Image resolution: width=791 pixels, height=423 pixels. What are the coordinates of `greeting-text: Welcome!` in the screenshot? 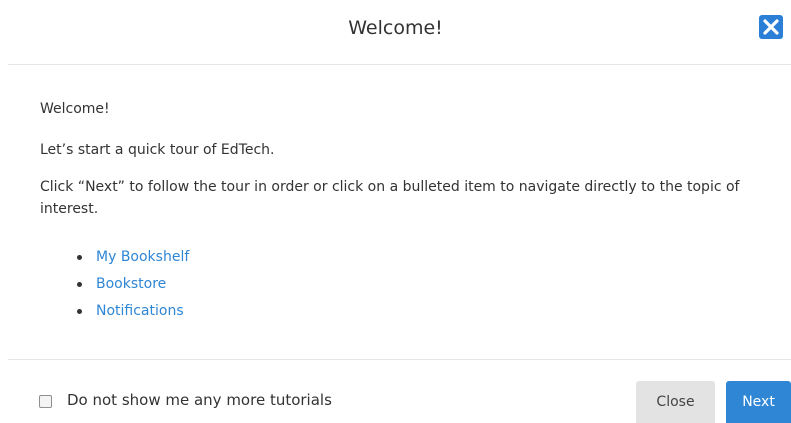 It's located at (75, 109).